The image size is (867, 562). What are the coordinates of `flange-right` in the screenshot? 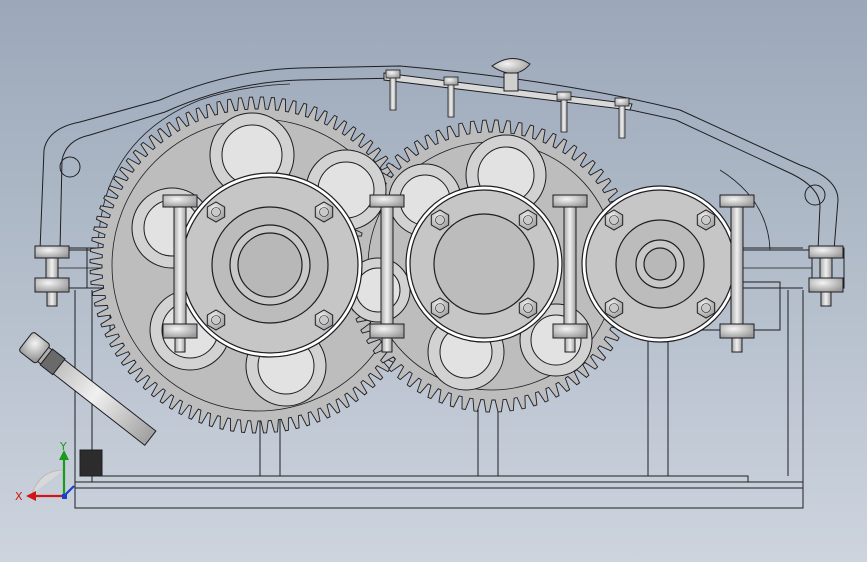 It's located at (660, 264).